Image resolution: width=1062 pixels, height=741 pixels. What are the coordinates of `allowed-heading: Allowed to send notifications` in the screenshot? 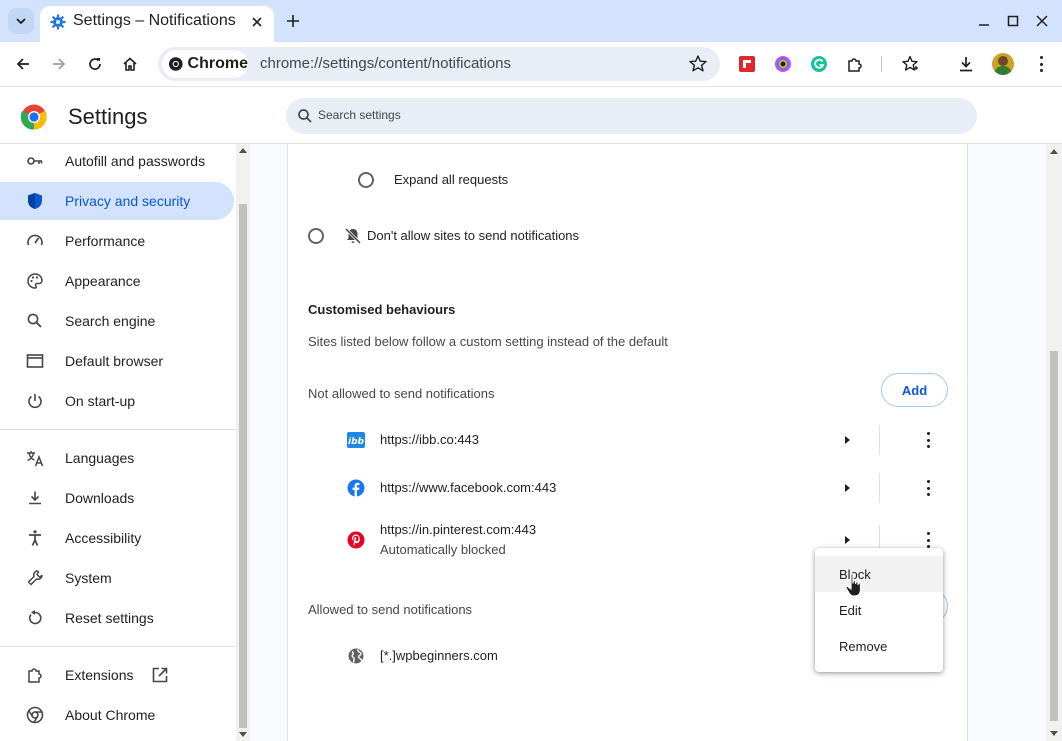 It's located at (390, 609).